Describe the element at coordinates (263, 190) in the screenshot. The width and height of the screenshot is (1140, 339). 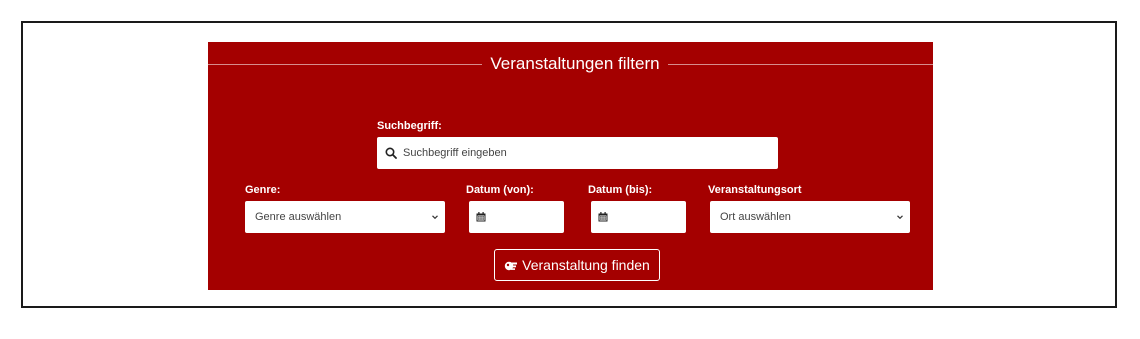
I see `genre-label: Genre:` at that location.